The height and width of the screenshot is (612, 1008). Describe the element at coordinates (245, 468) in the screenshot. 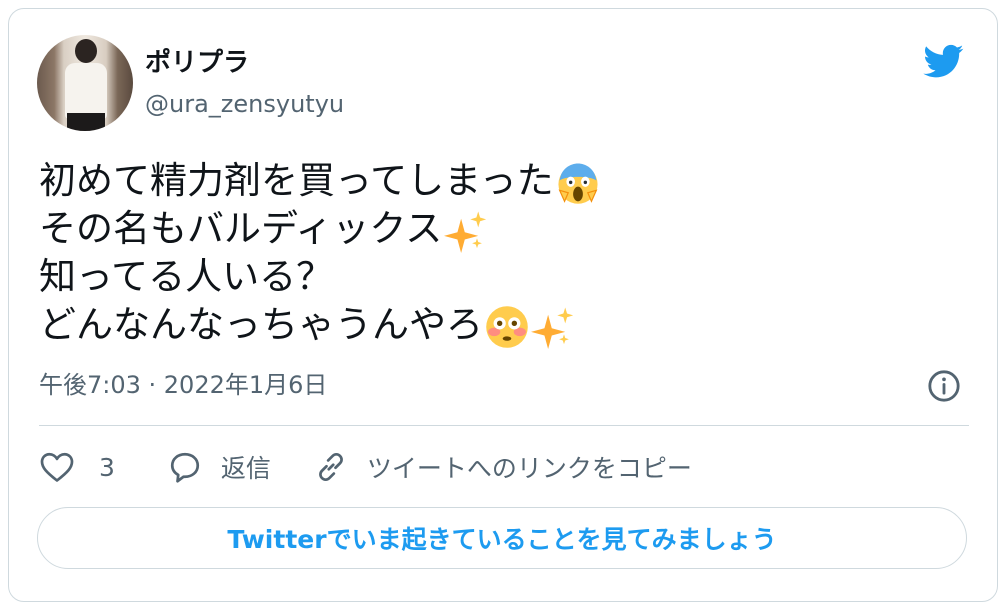

I see `reply-label: 返信` at that location.